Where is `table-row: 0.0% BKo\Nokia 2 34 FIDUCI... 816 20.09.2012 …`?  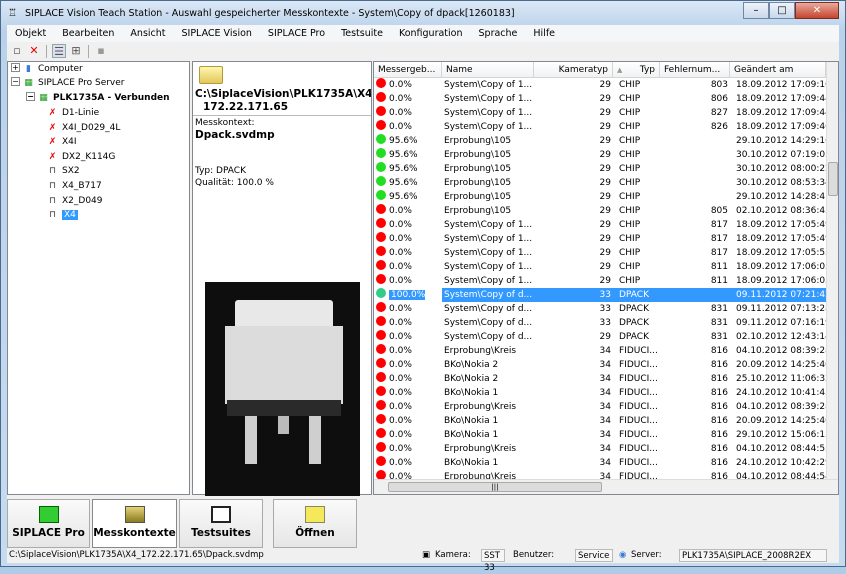 table-row: 0.0% BKo\Nokia 2 34 FIDUCI... 816 20.09.2012 … is located at coordinates (600, 365).